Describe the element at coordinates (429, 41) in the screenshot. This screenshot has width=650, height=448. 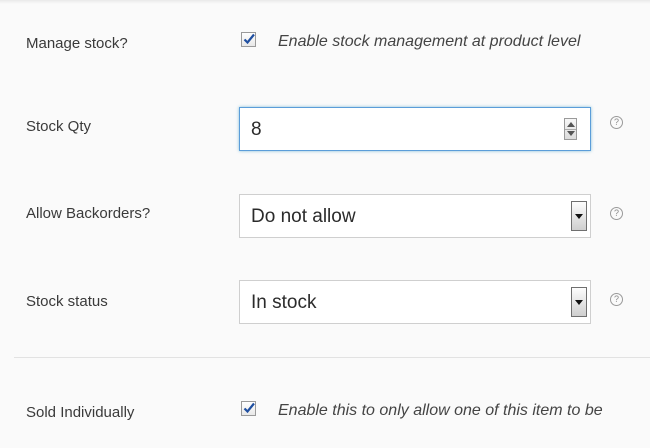
I see `manage-stock-description: Enable stock management at product level` at that location.